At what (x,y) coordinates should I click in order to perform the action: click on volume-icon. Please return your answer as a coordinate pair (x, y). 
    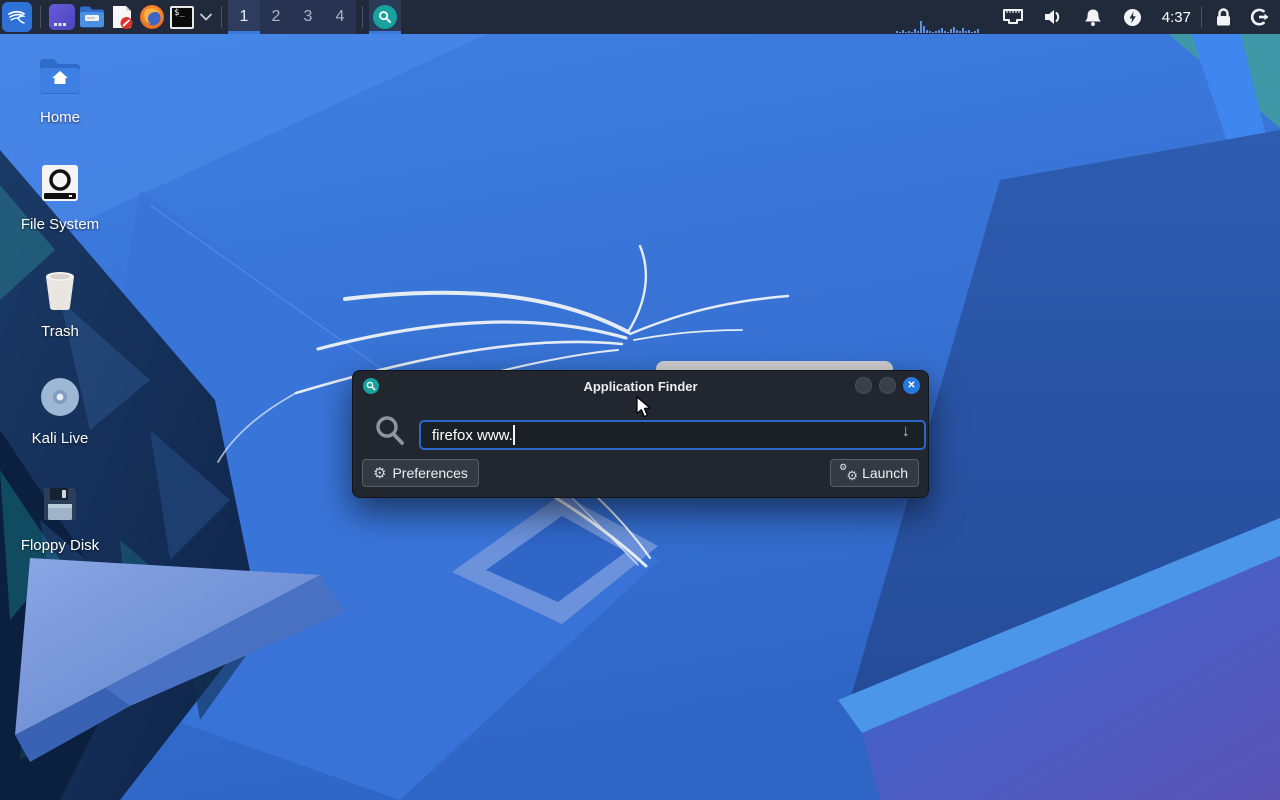
    Looking at the image, I should click on (1051, 17).